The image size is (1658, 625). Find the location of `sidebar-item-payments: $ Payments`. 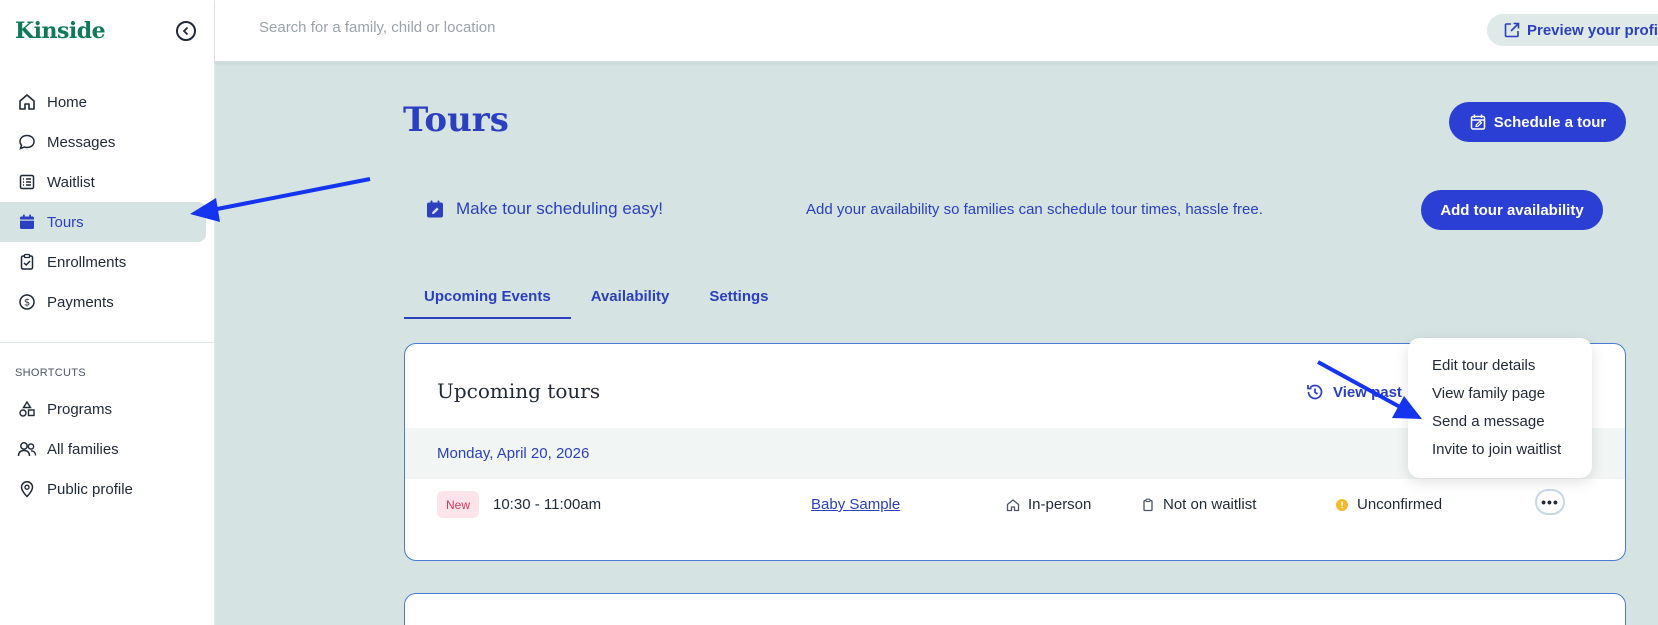

sidebar-item-payments: $ Payments is located at coordinates (107, 302).